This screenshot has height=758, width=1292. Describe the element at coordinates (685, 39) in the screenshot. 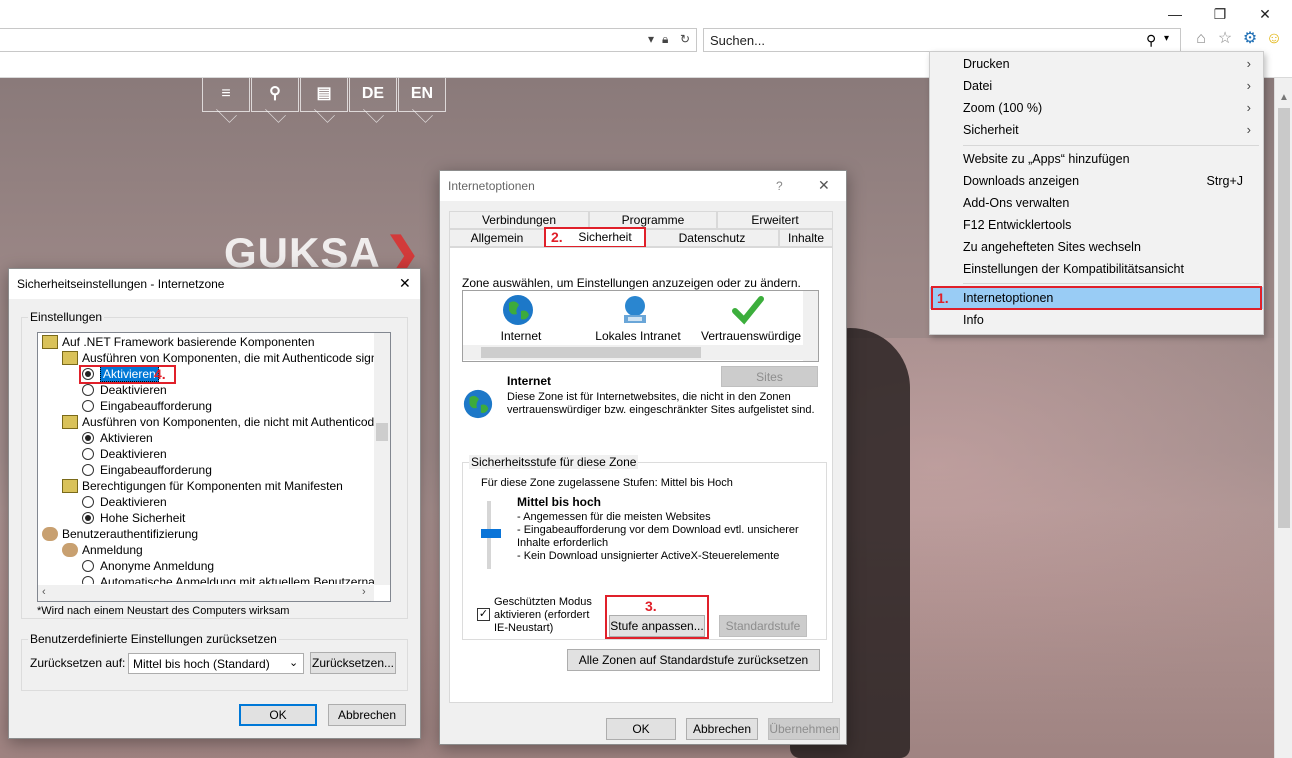

I see `refresh-icon: ↻` at that location.